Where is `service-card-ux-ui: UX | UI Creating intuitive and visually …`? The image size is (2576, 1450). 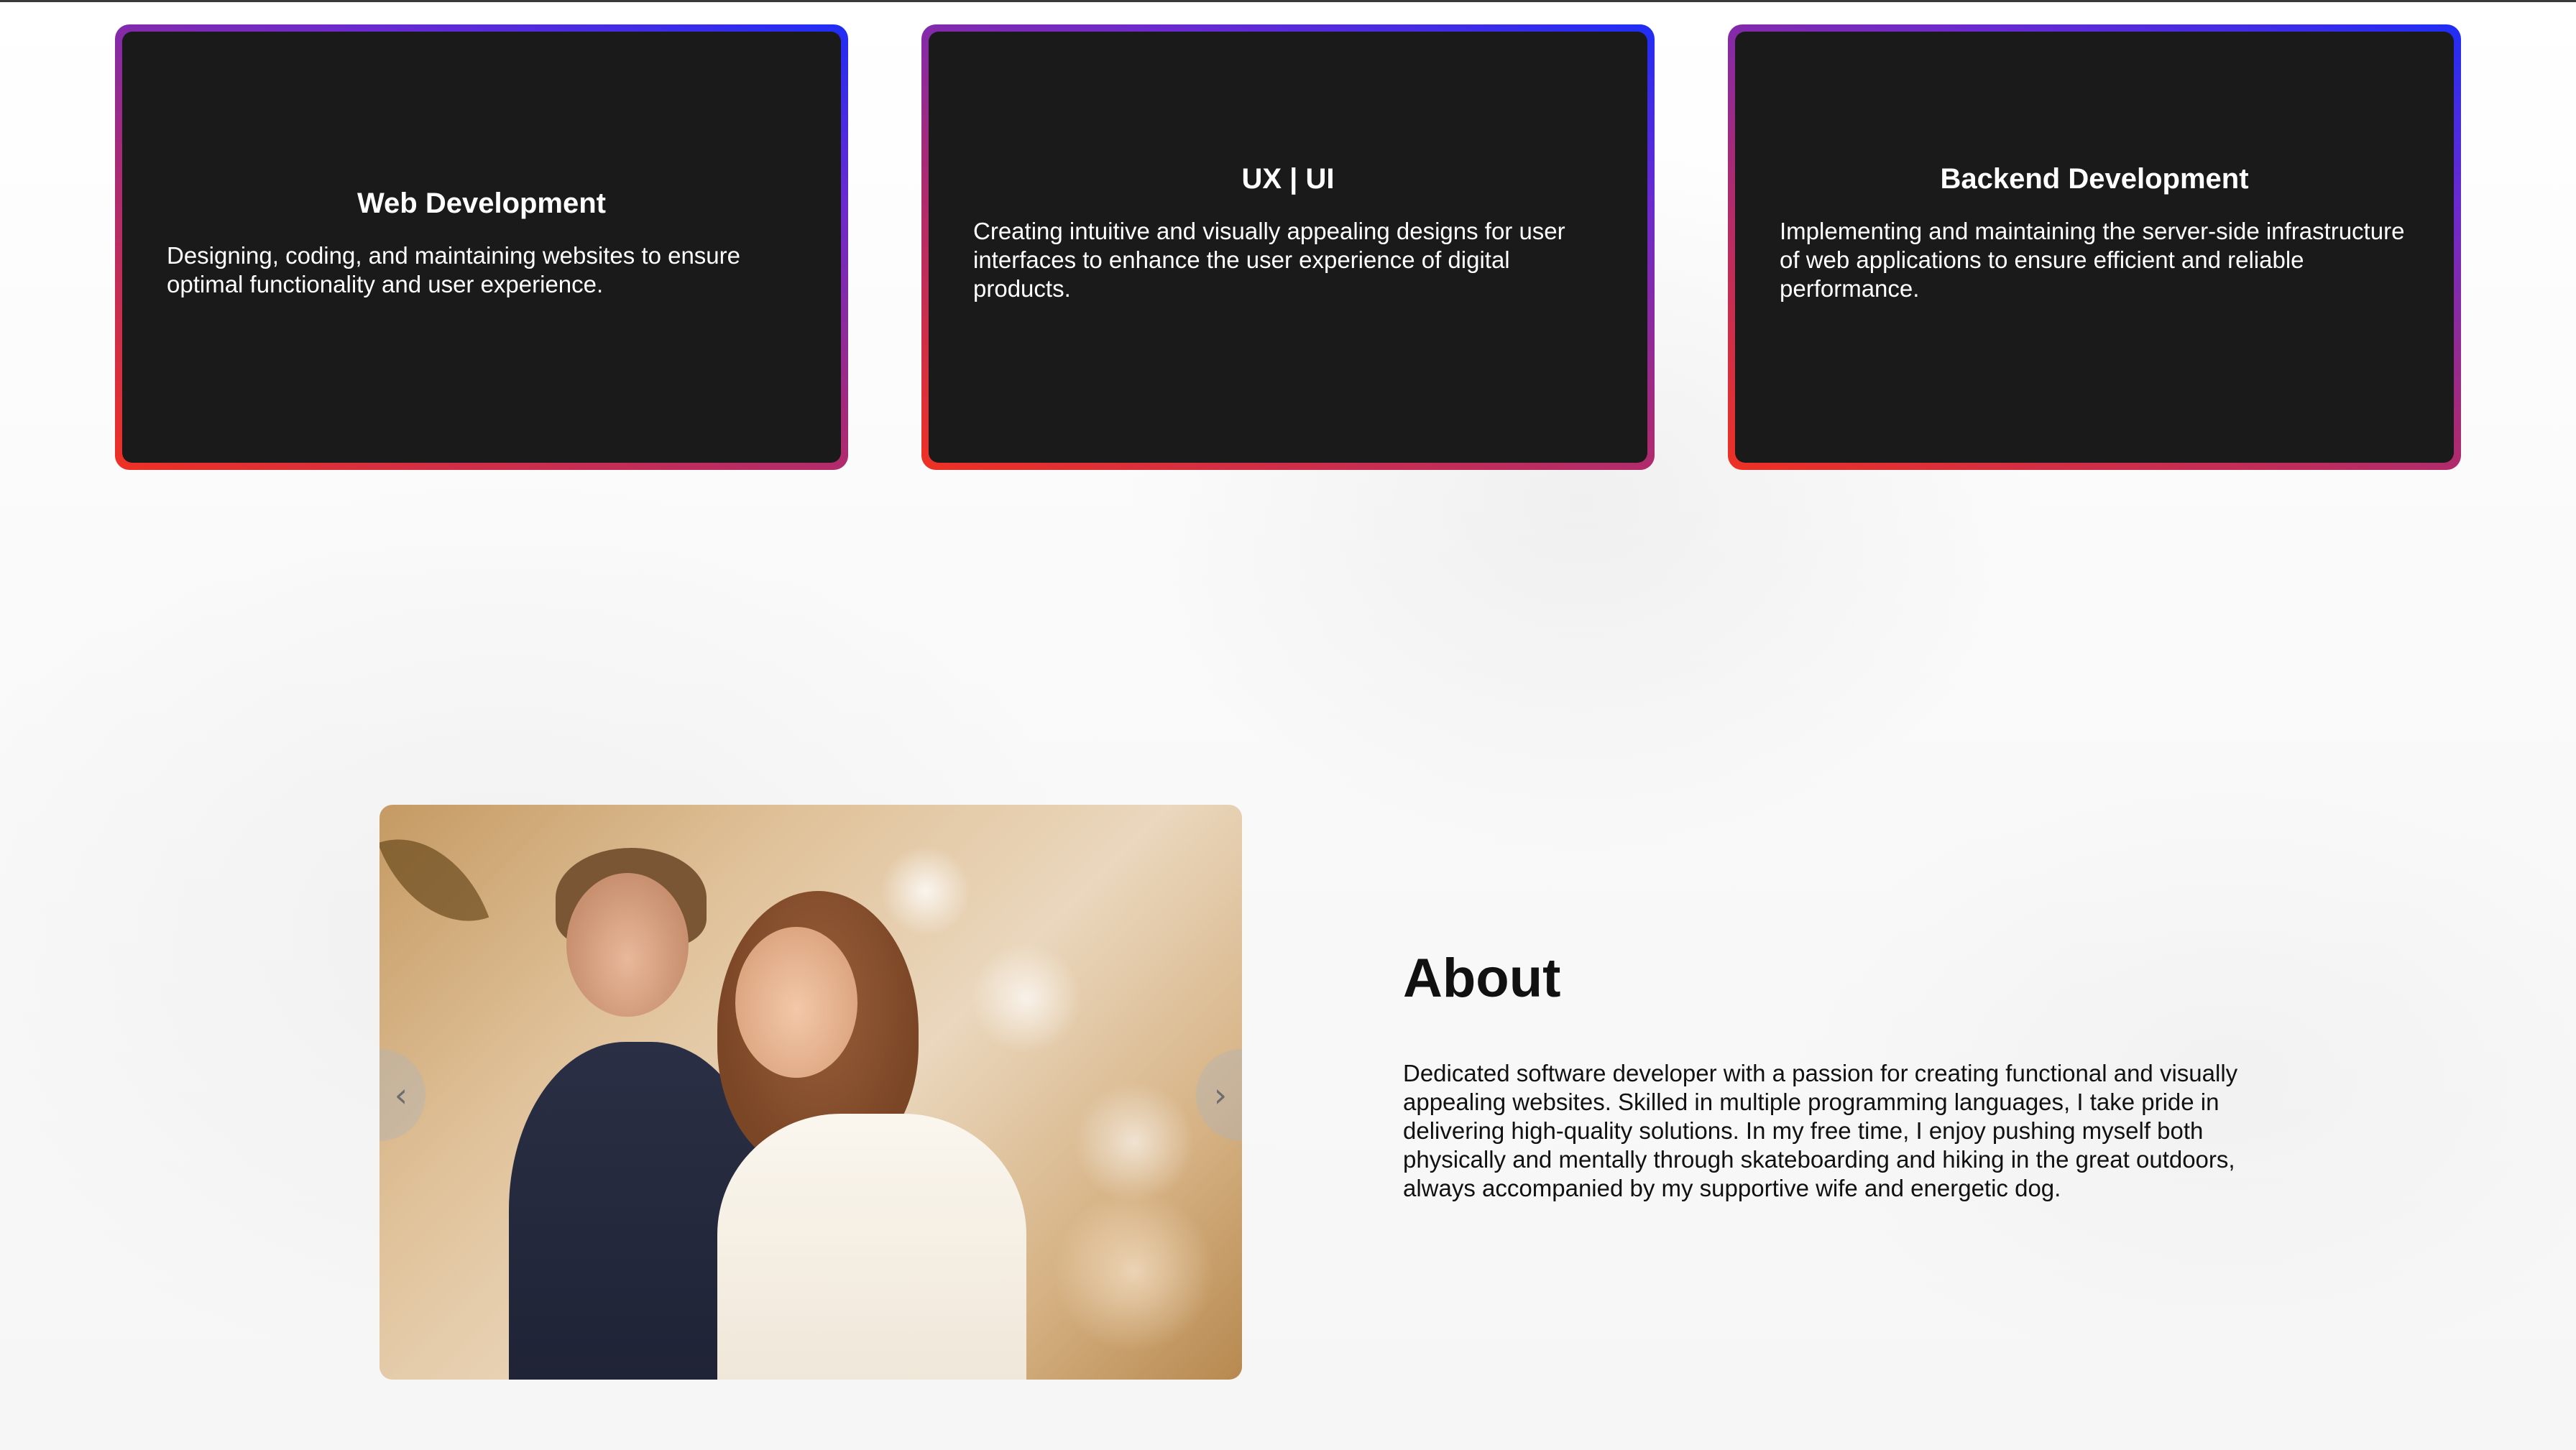 service-card-ux-ui: UX | UI Creating intuitive and visually … is located at coordinates (1288, 247).